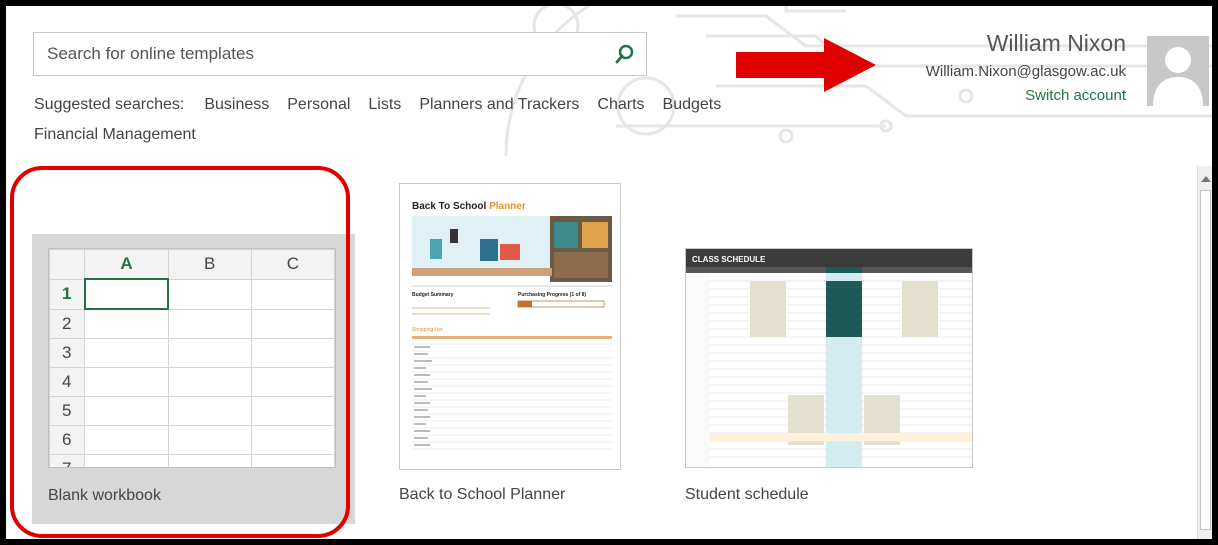 This screenshot has height=545, width=1218. Describe the element at coordinates (1178, 76) in the screenshot. I see `avatar-person-icon` at that location.